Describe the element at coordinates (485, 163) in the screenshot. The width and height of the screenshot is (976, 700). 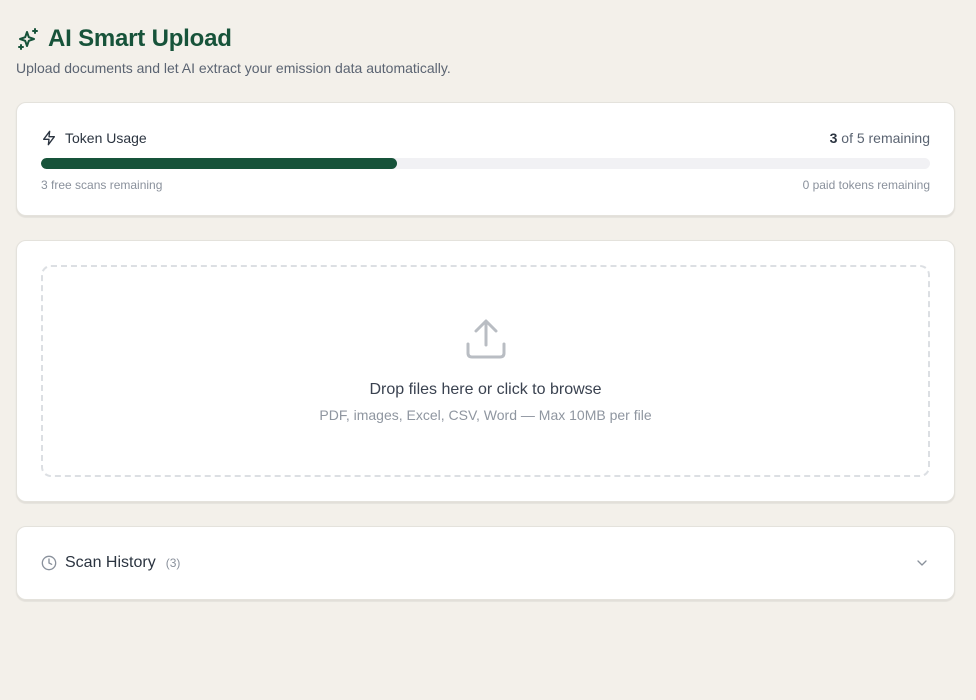
I see `token-progress-track` at that location.